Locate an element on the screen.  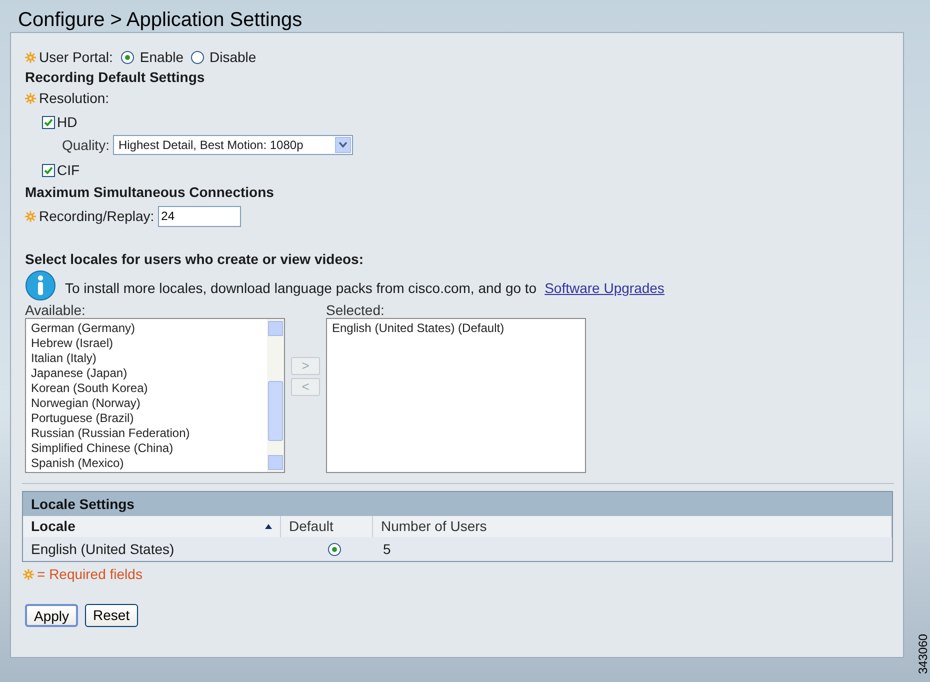
list-item: Italian (Italy) is located at coordinates (149, 358).